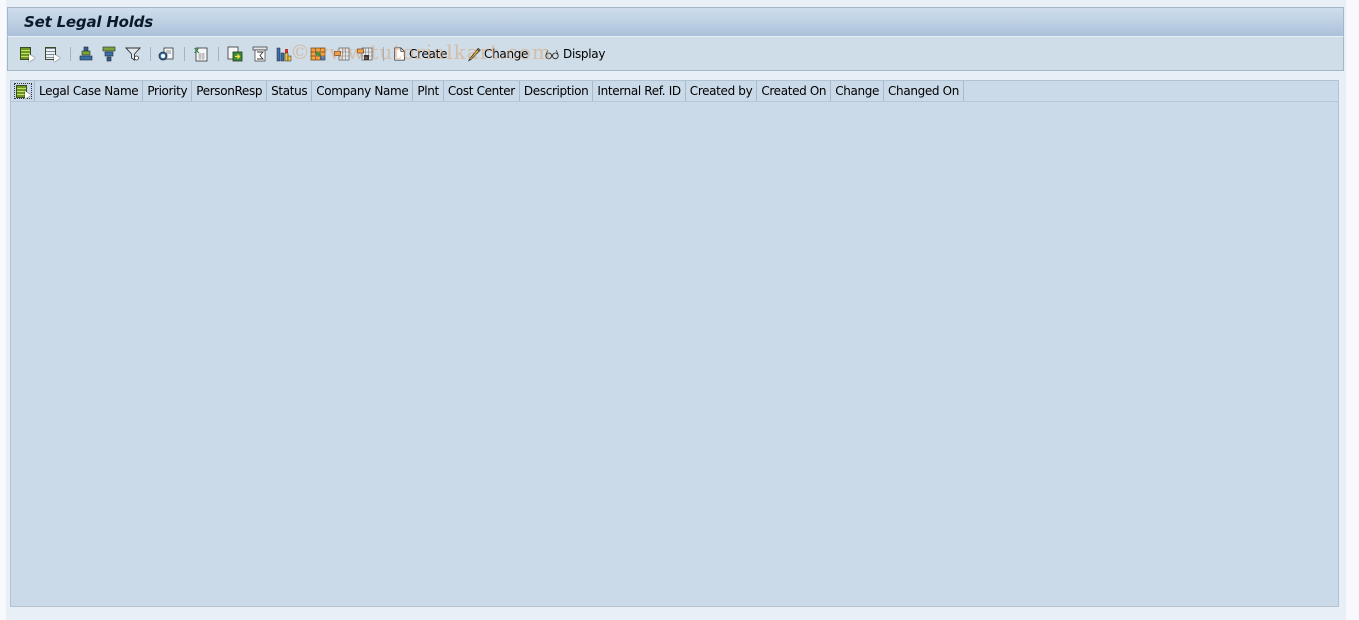  I want to click on column-header: Created by, so click(722, 91).